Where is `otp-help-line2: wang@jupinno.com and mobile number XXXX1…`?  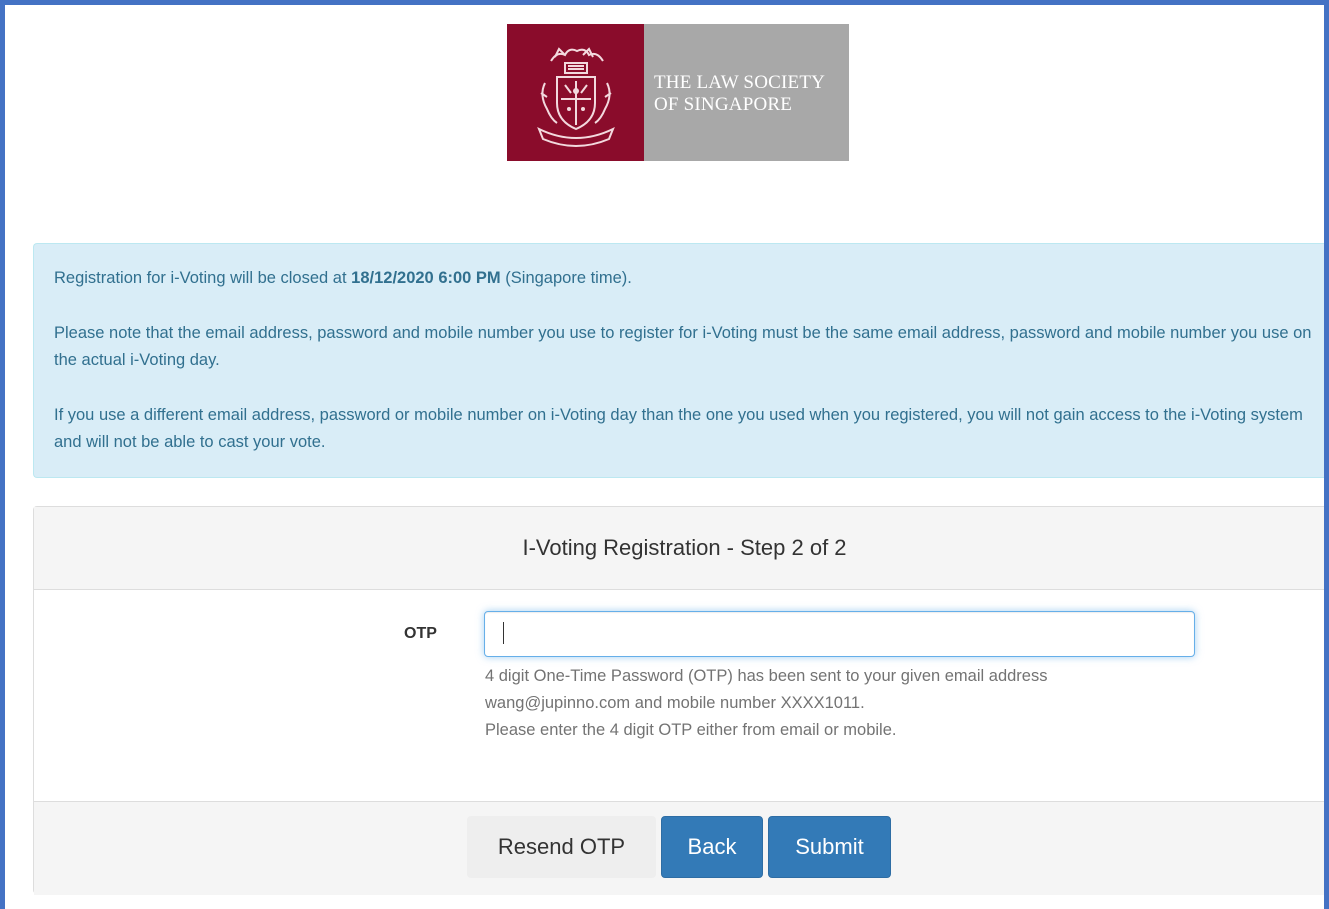
otp-help-line2: wang@jupinno.com and mobile number XXXX1… is located at coordinates (675, 703).